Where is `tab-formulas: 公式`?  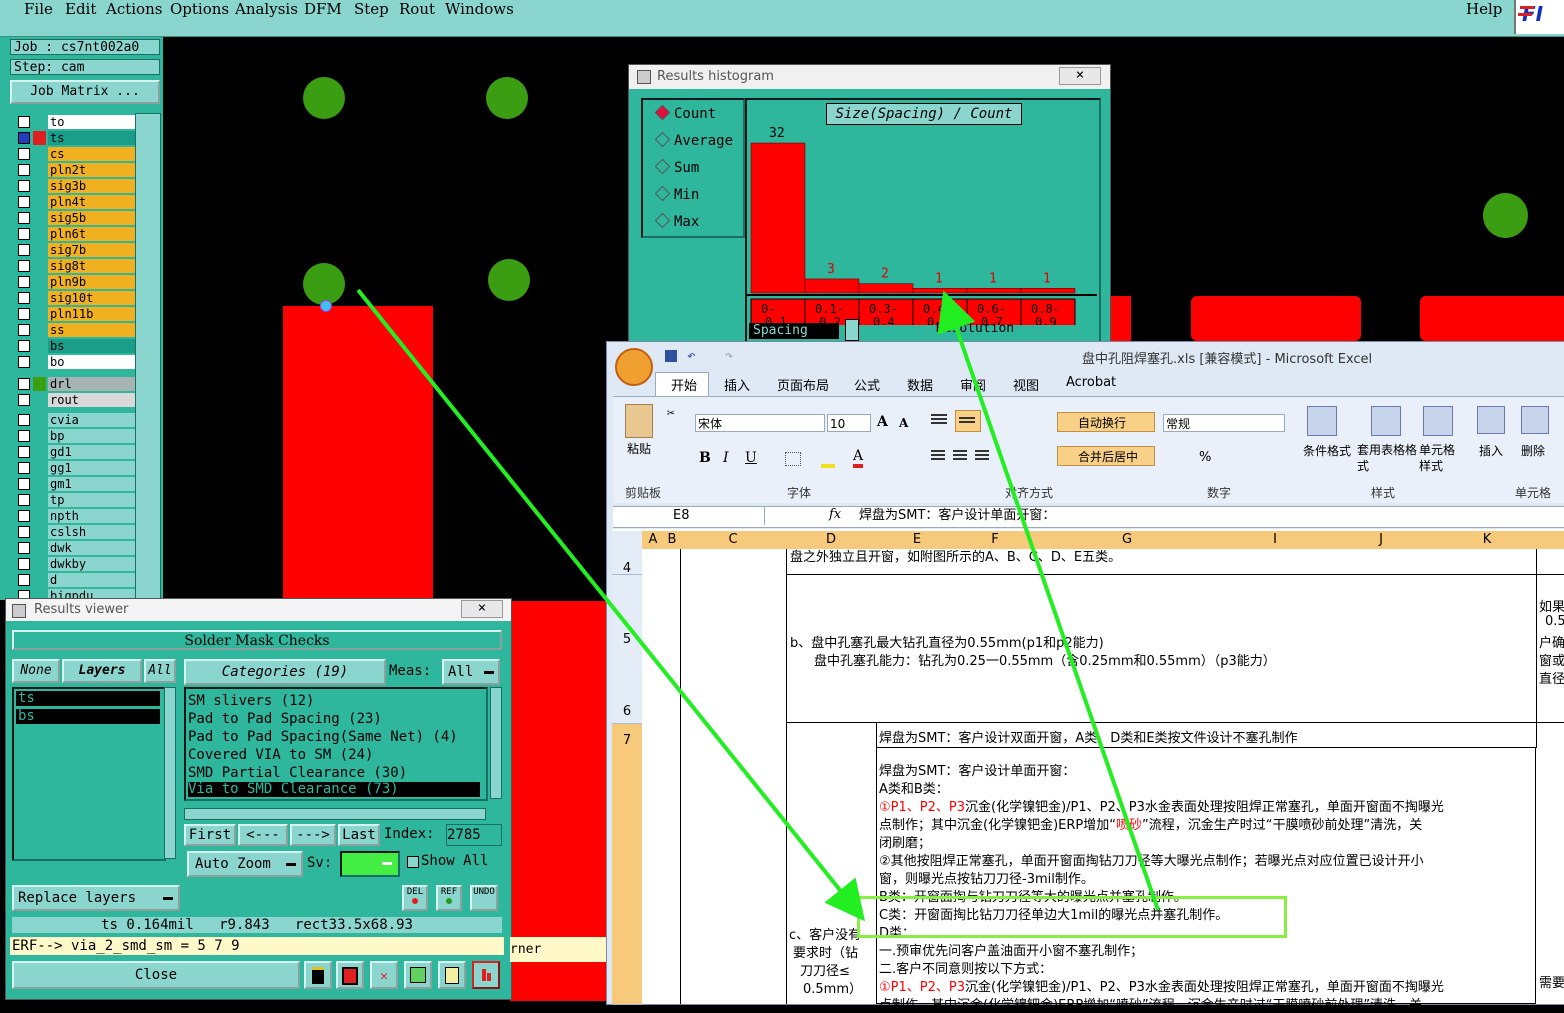
tab-formulas: 公式 is located at coordinates (867, 384).